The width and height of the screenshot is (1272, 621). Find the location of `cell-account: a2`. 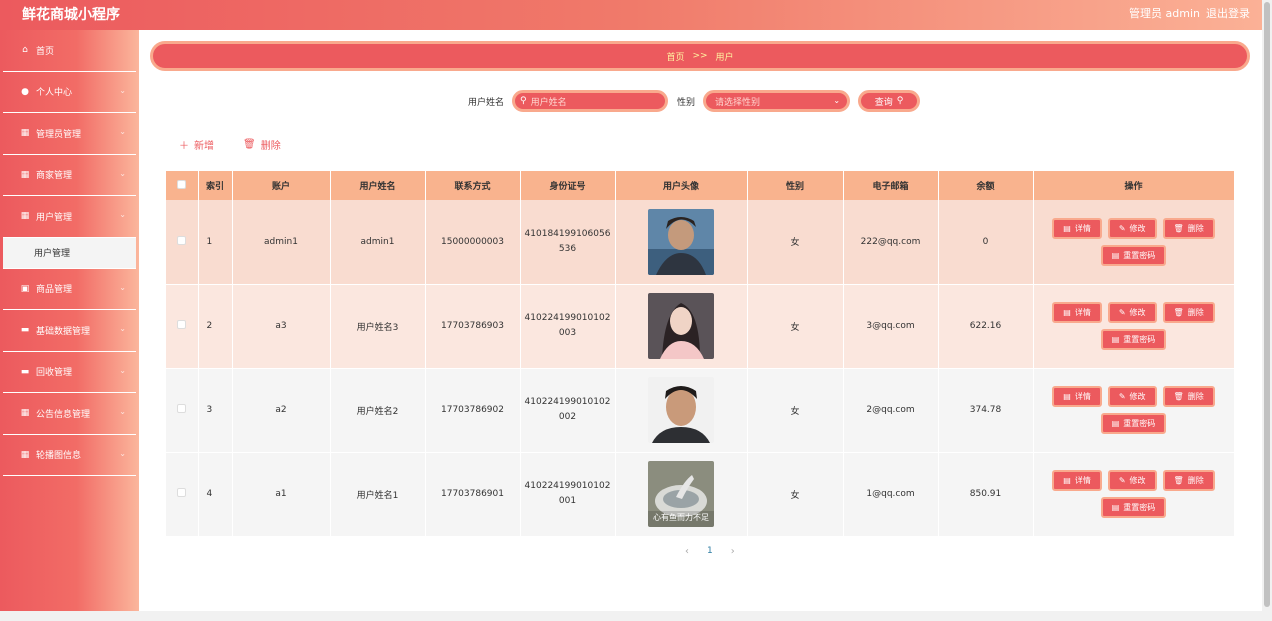

cell-account: a2 is located at coordinates (281, 410).